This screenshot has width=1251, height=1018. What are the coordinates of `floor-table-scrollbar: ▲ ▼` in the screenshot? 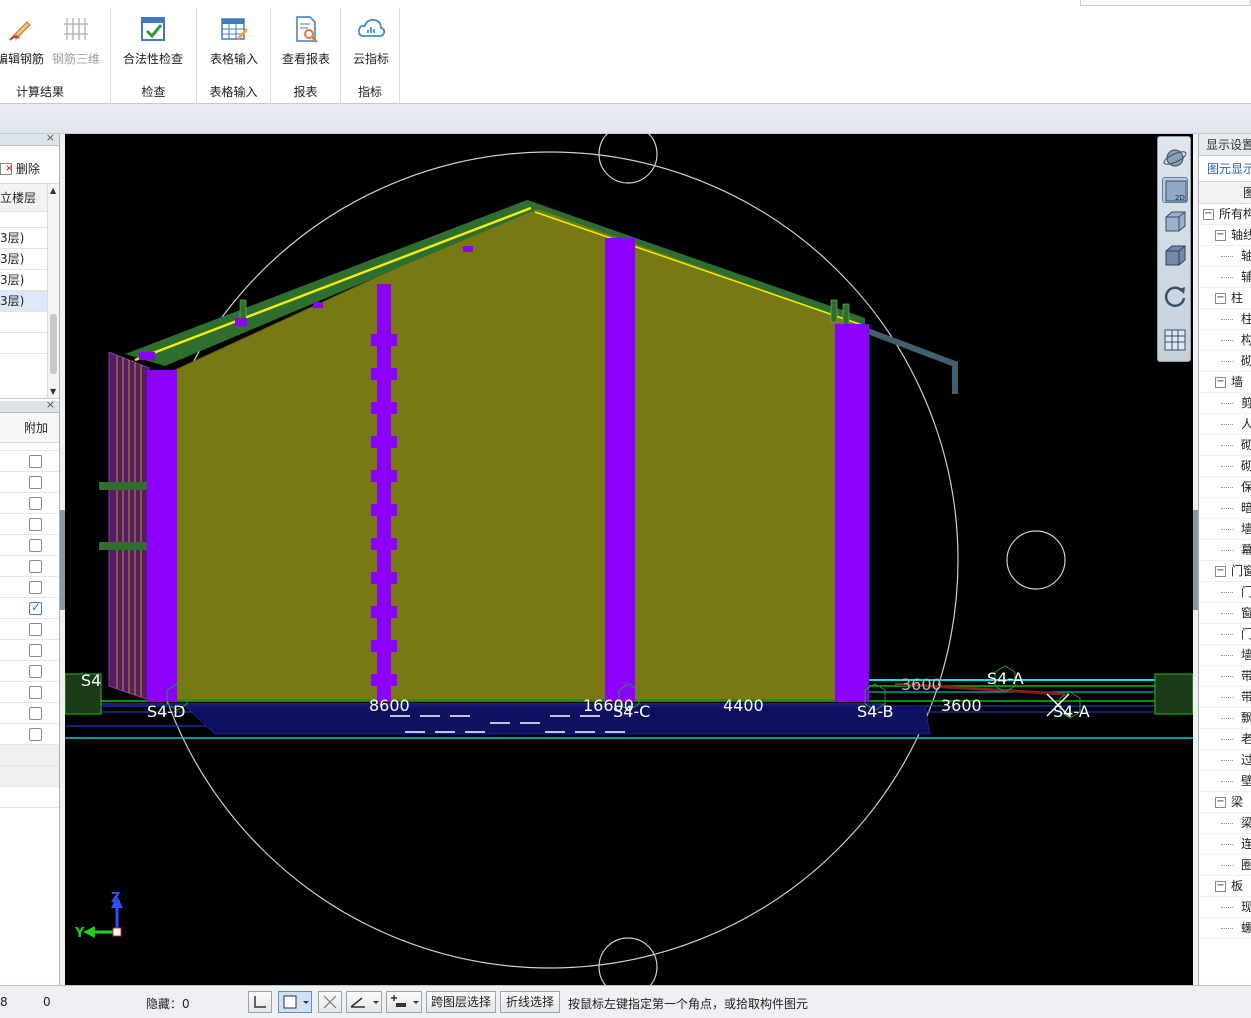 It's located at (53, 291).